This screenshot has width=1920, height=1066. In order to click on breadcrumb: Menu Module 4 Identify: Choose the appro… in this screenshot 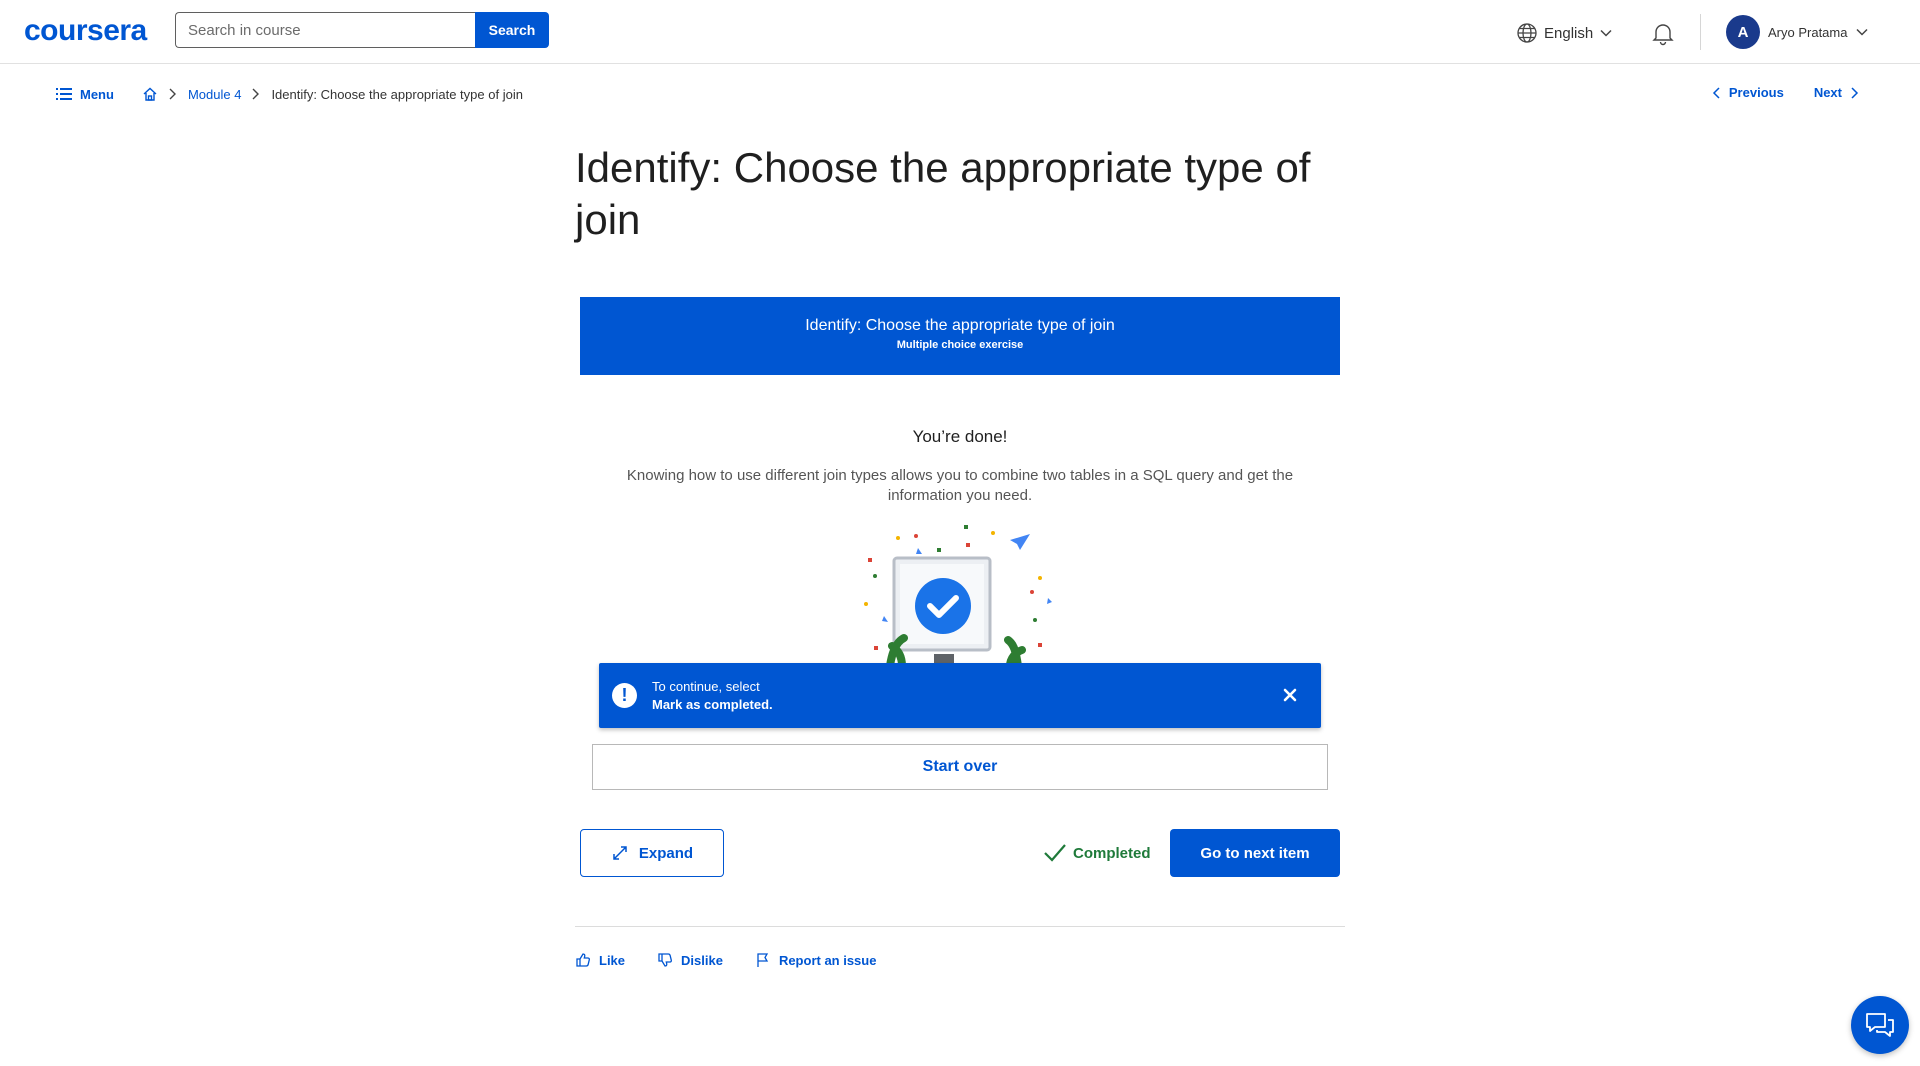, I will do `click(289, 94)`.